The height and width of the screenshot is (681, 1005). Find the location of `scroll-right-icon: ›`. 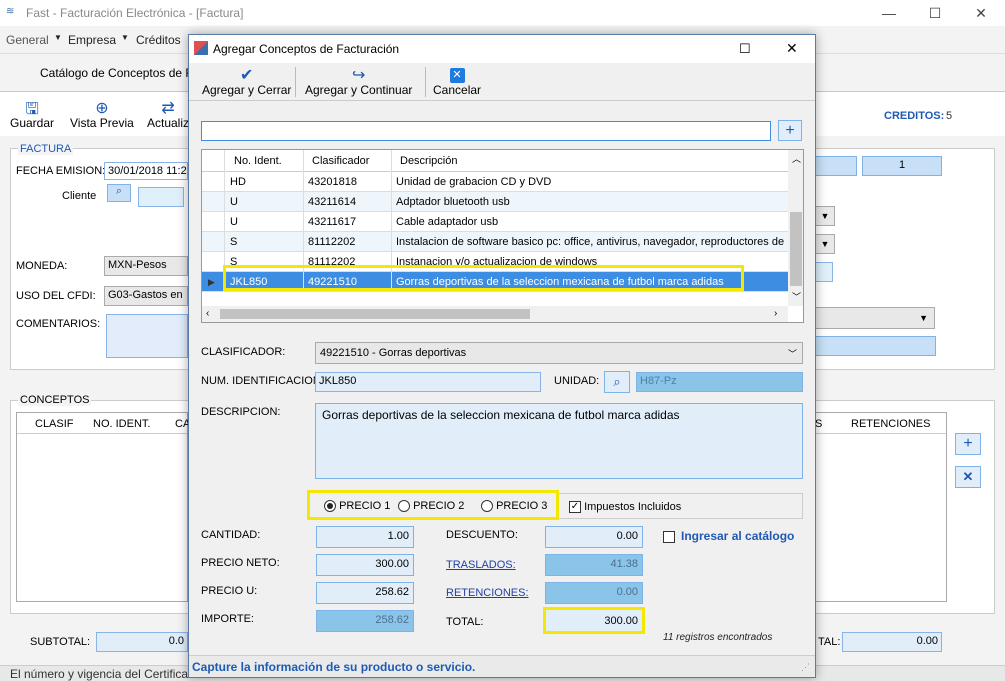

scroll-right-icon: › is located at coordinates (775, 313).